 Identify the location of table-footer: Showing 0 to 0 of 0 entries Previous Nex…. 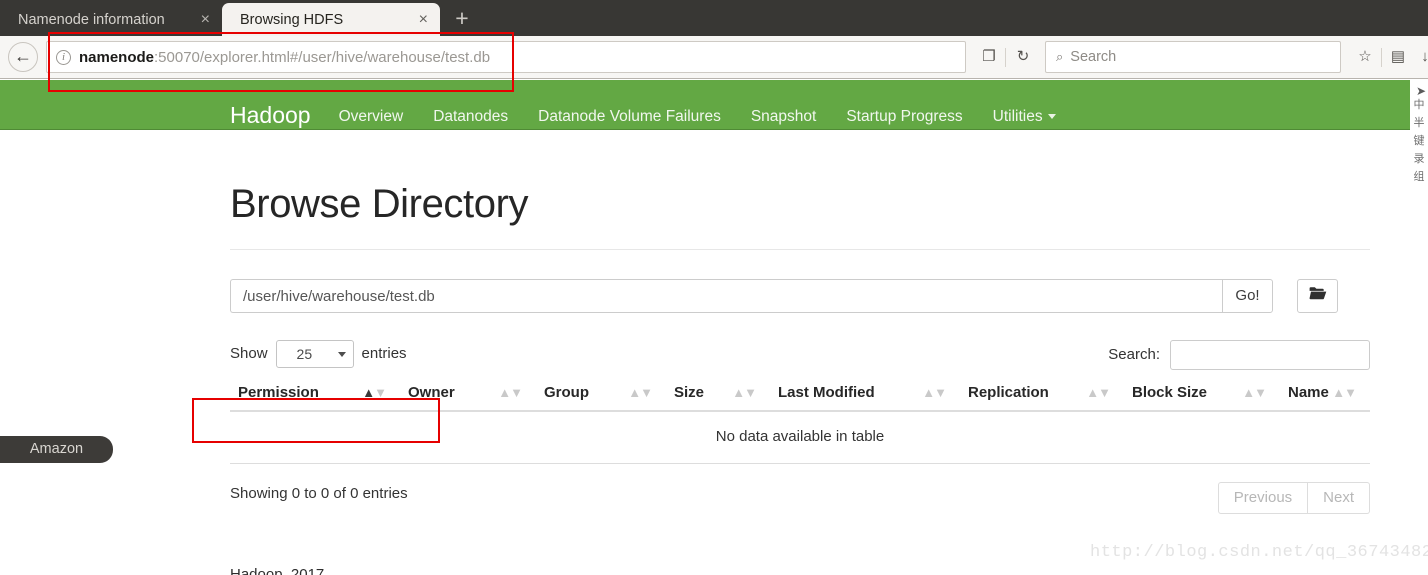
(800, 498).